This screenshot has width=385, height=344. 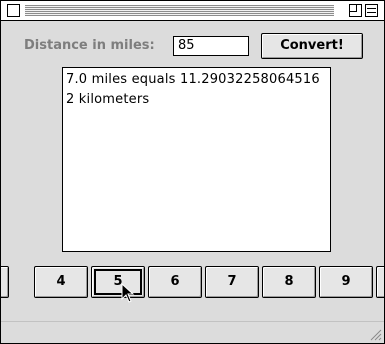 What do you see at coordinates (128, 293) in the screenshot?
I see `mouse-pointer-icon` at bounding box center [128, 293].